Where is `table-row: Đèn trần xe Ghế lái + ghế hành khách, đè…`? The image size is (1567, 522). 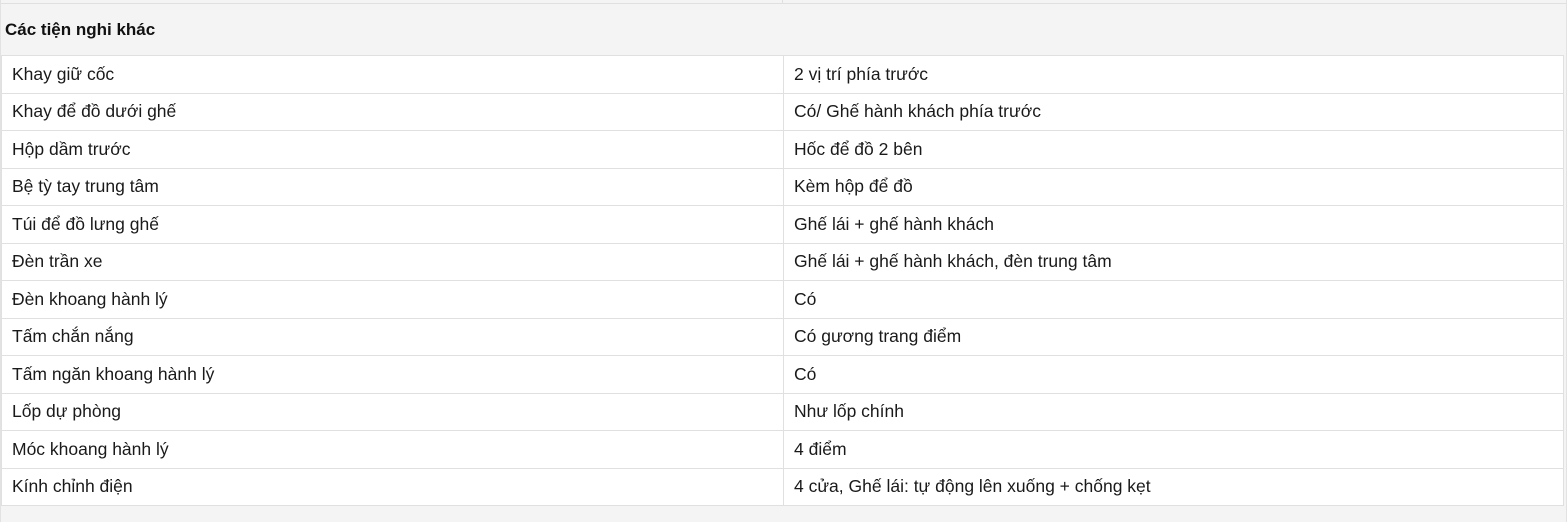 table-row: Đèn trần xe Ghế lái + ghế hành khách, đè… is located at coordinates (782, 261).